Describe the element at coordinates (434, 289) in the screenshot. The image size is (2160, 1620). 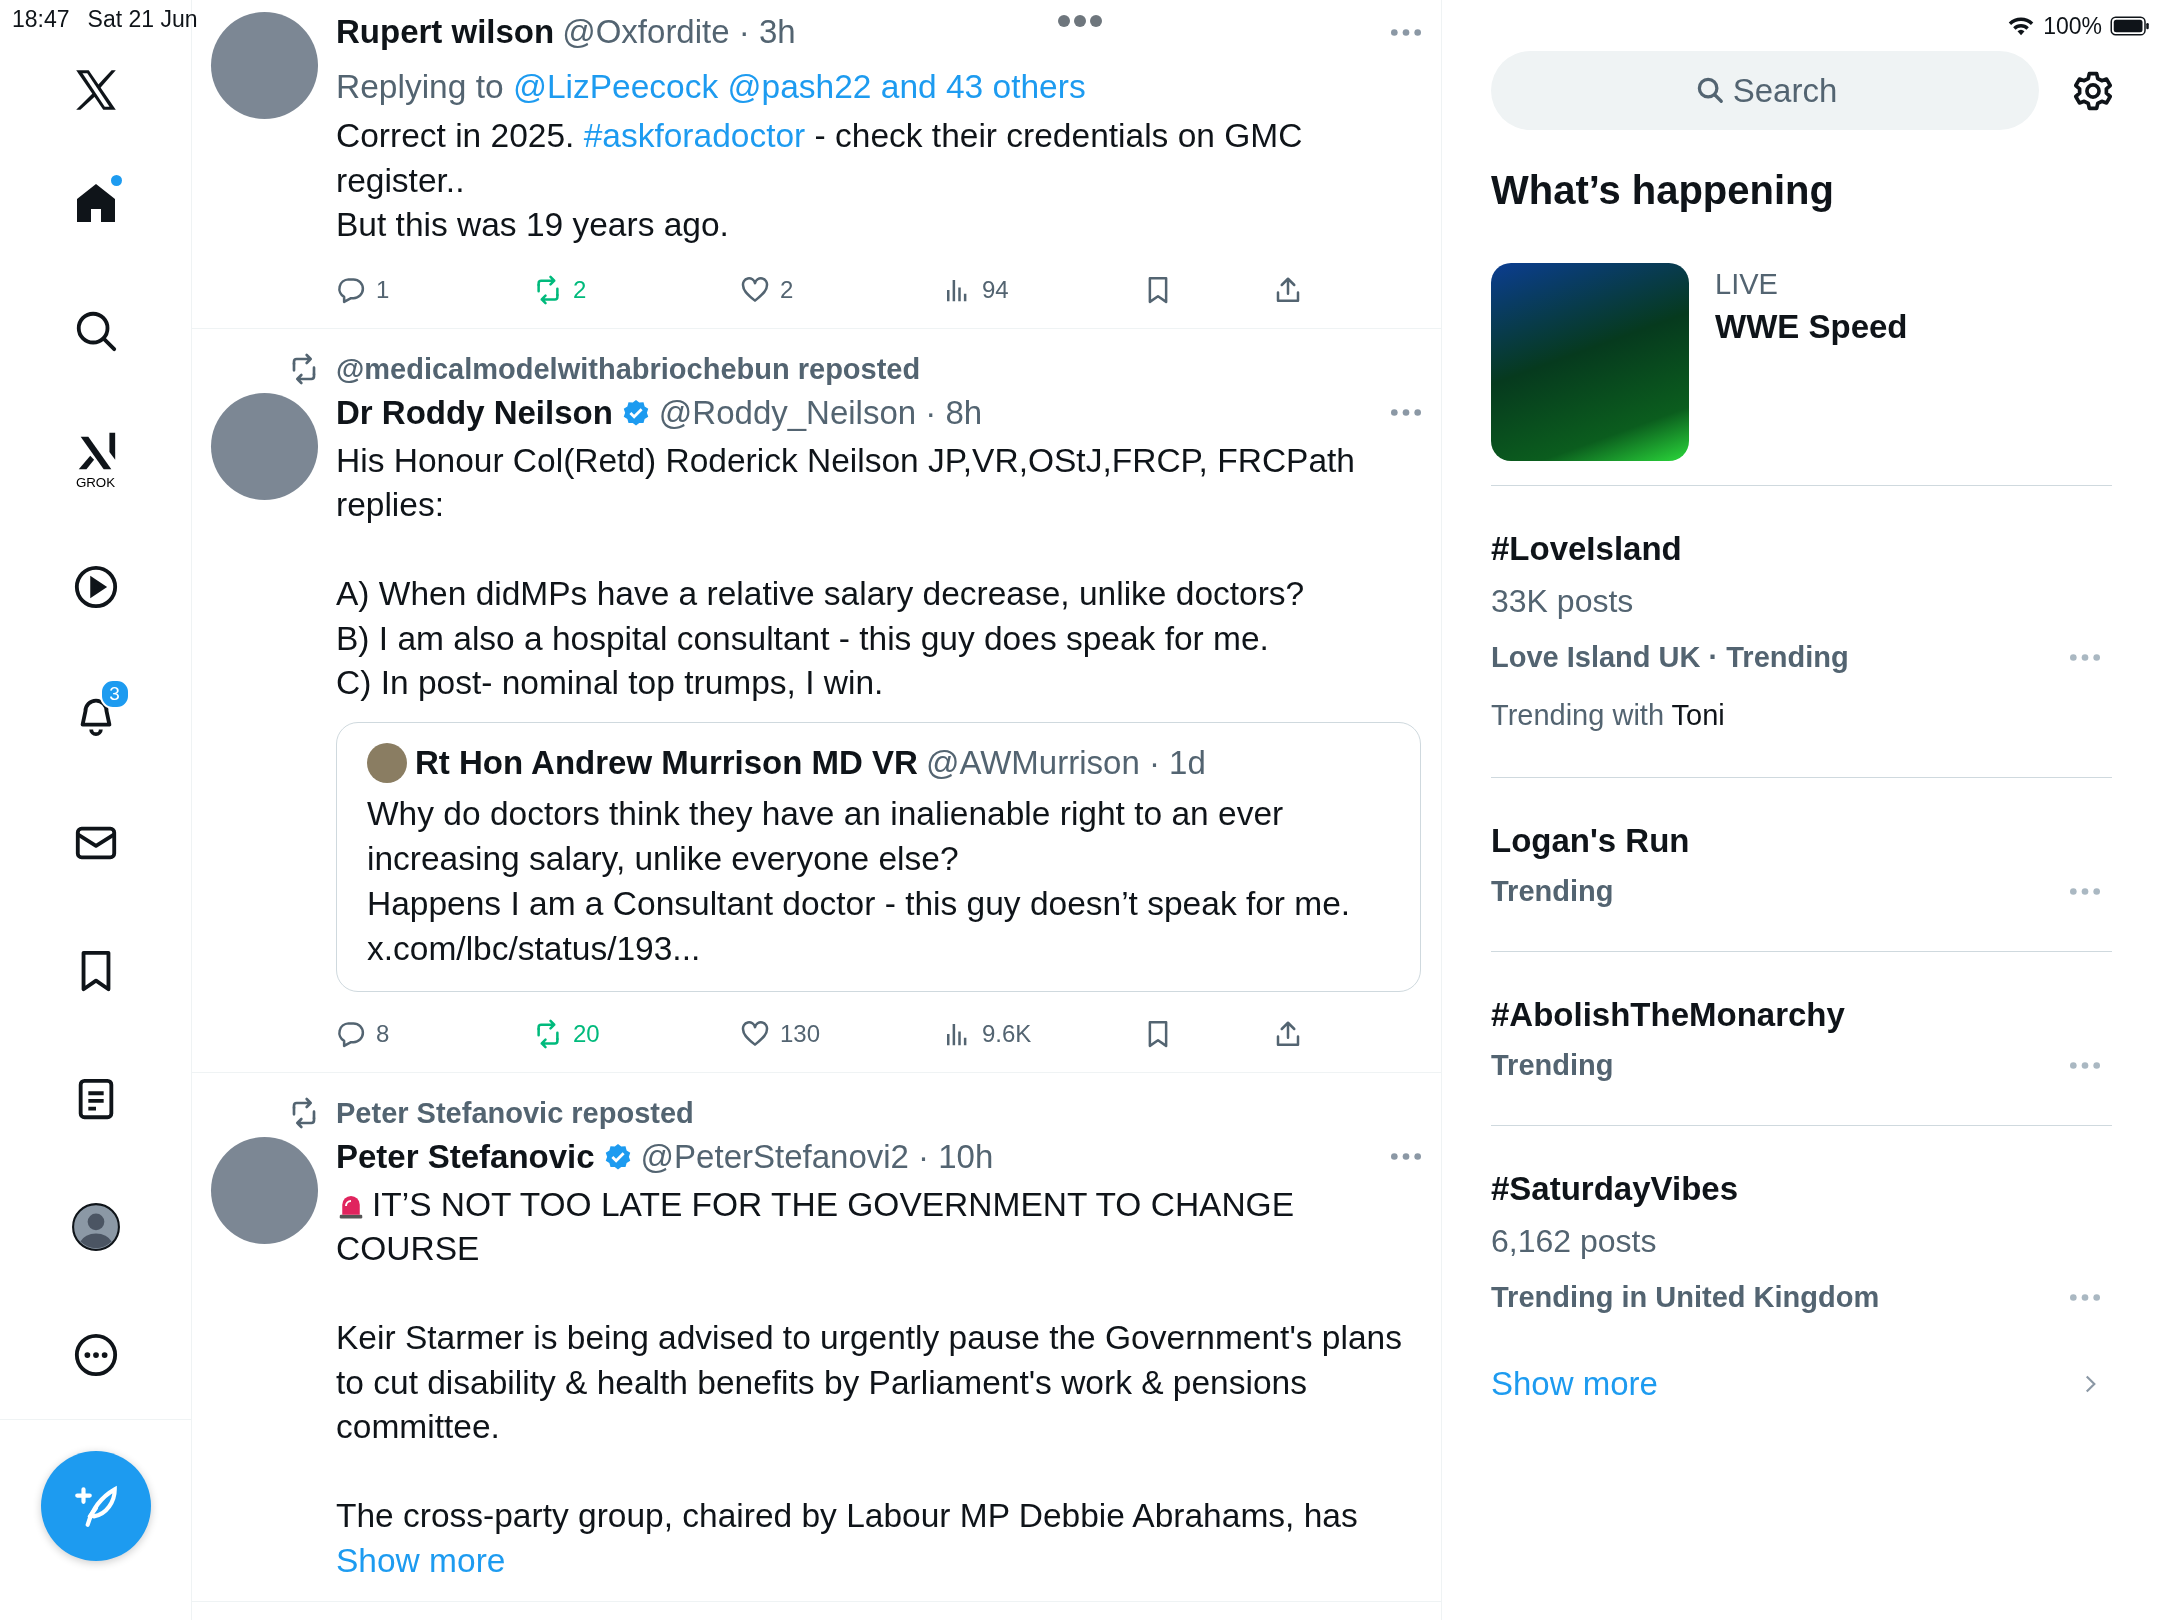
I see `reply-button: 1` at that location.